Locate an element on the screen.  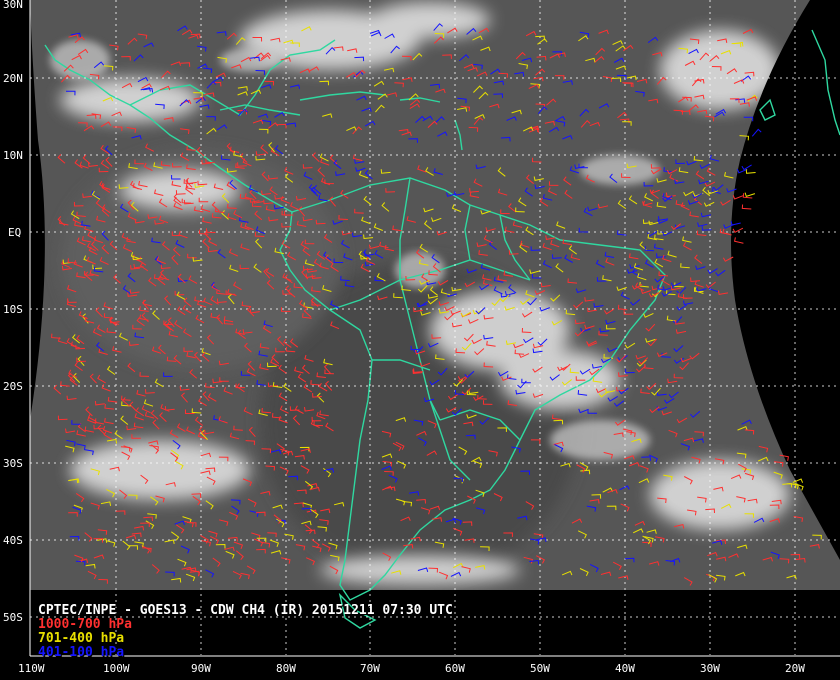
lat-label: EQ is located at coordinates (14, 232).